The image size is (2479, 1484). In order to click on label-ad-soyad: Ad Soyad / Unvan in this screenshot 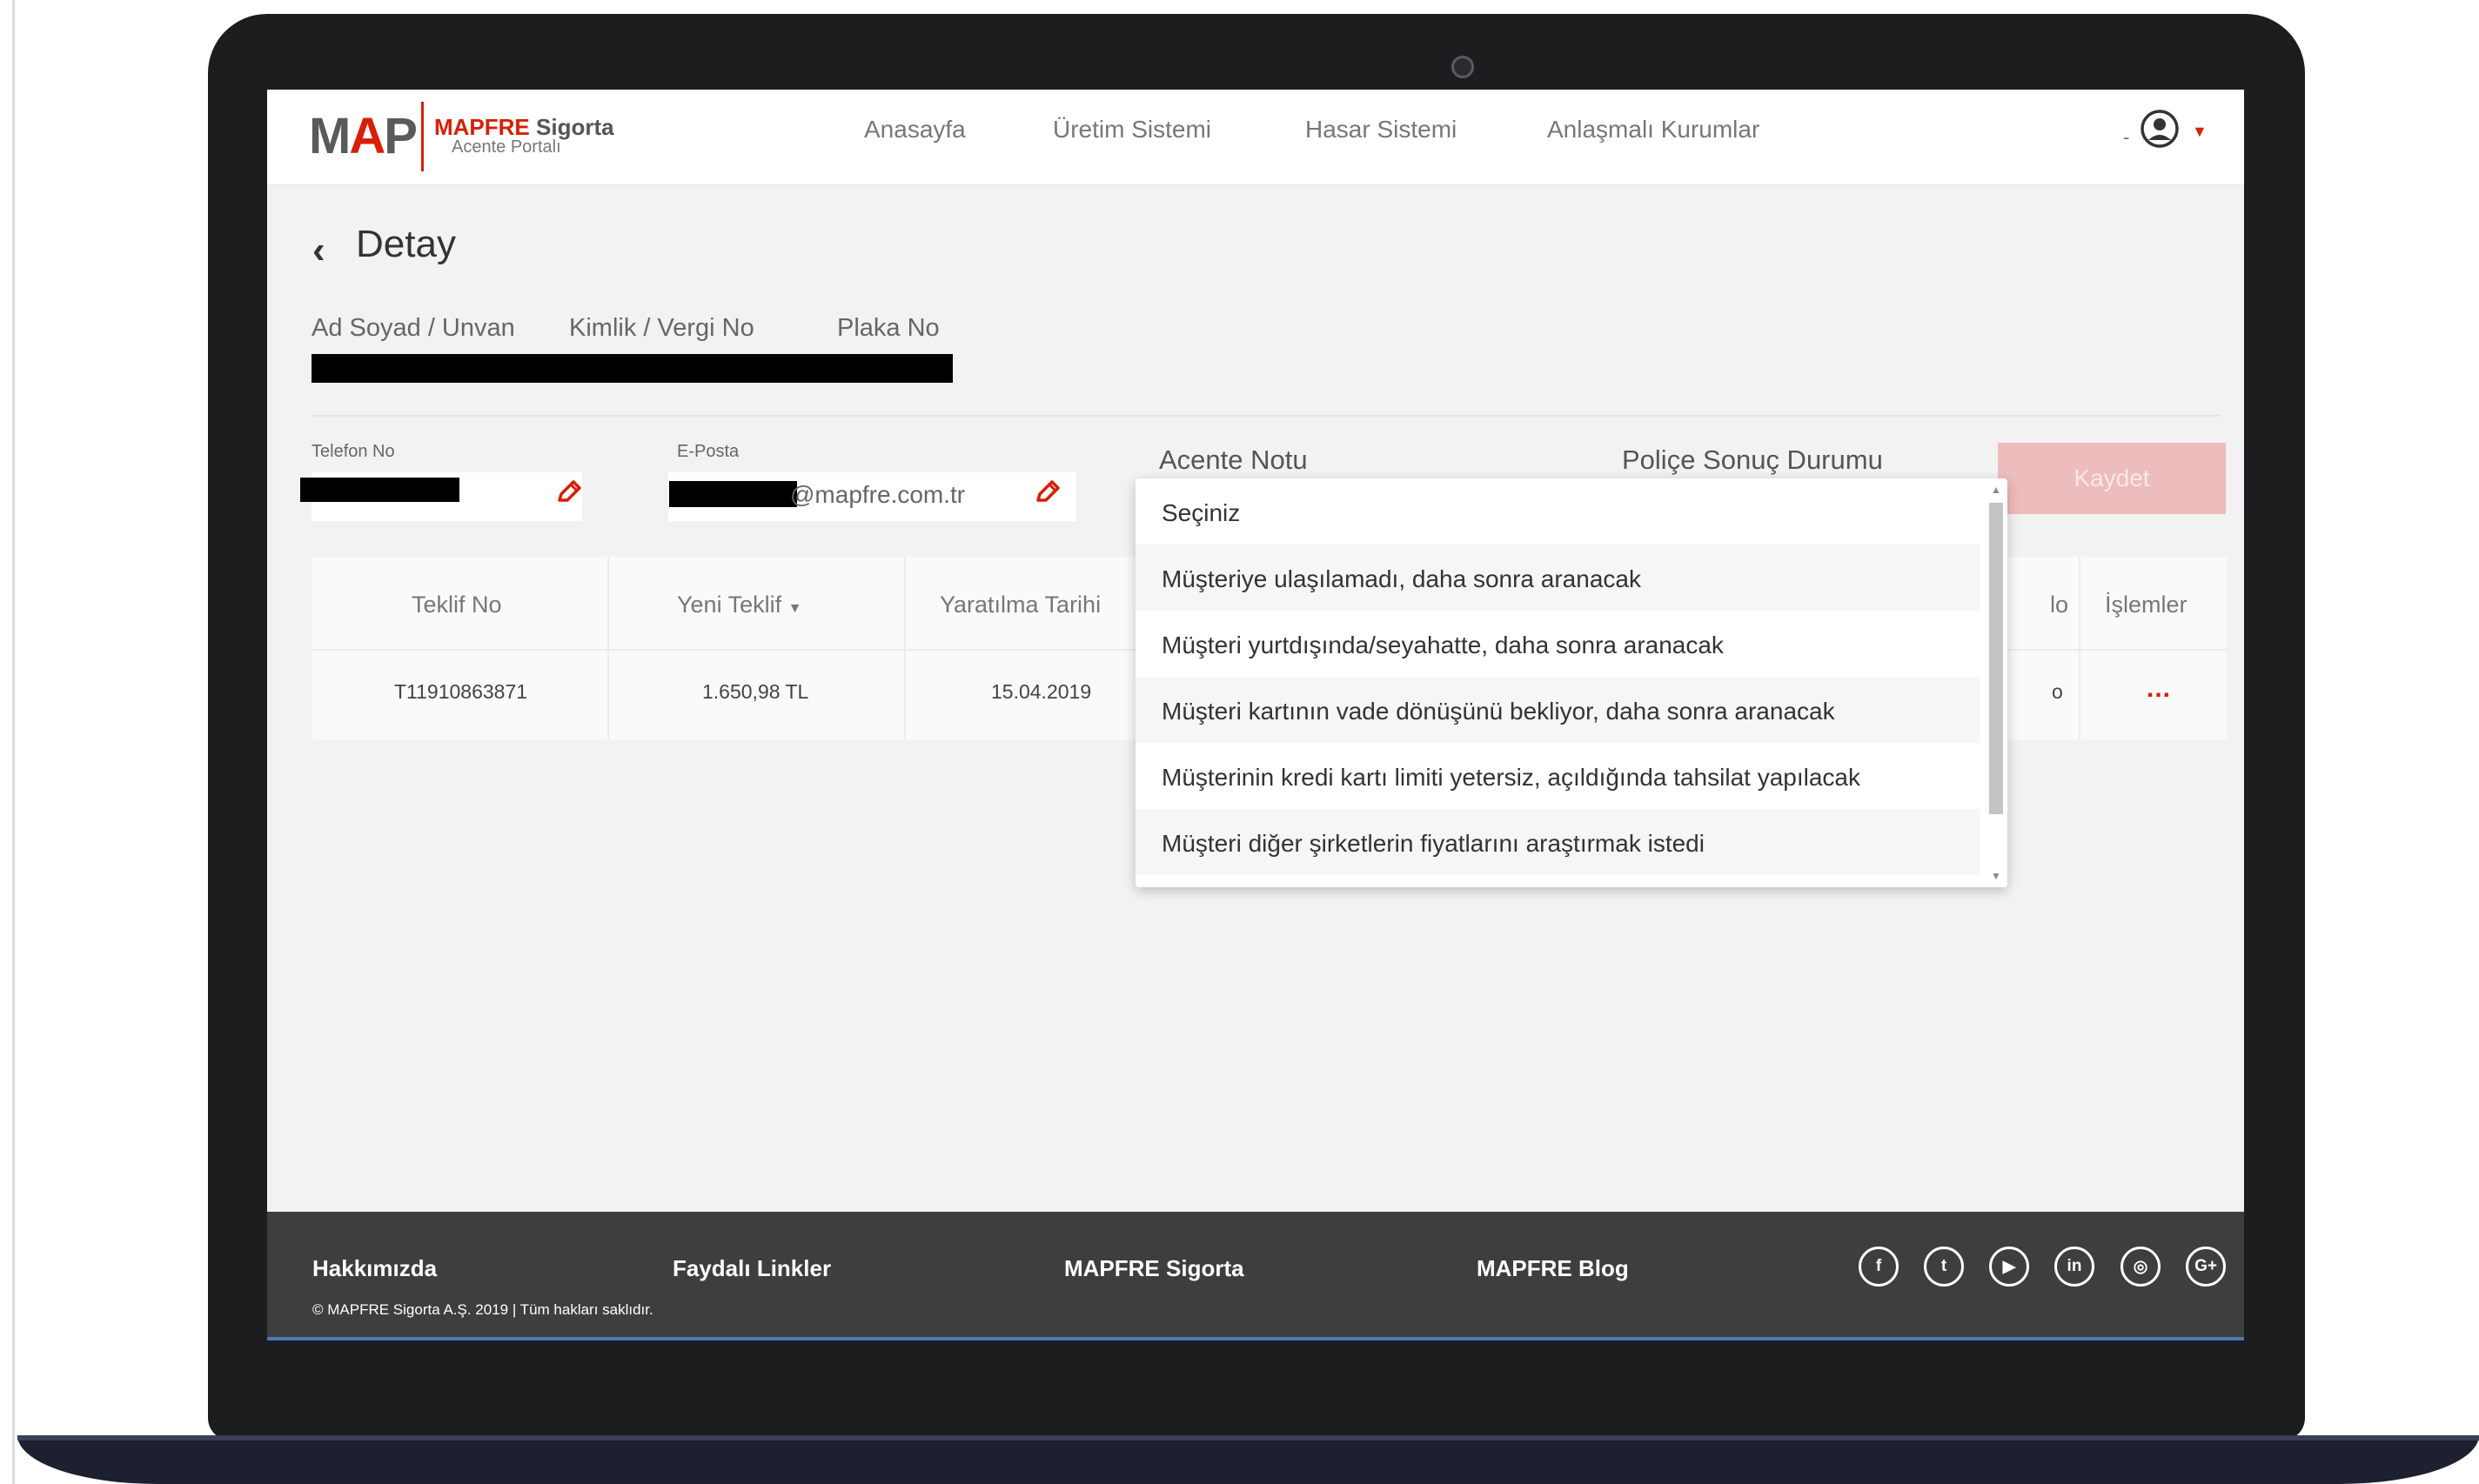, I will do `click(413, 328)`.